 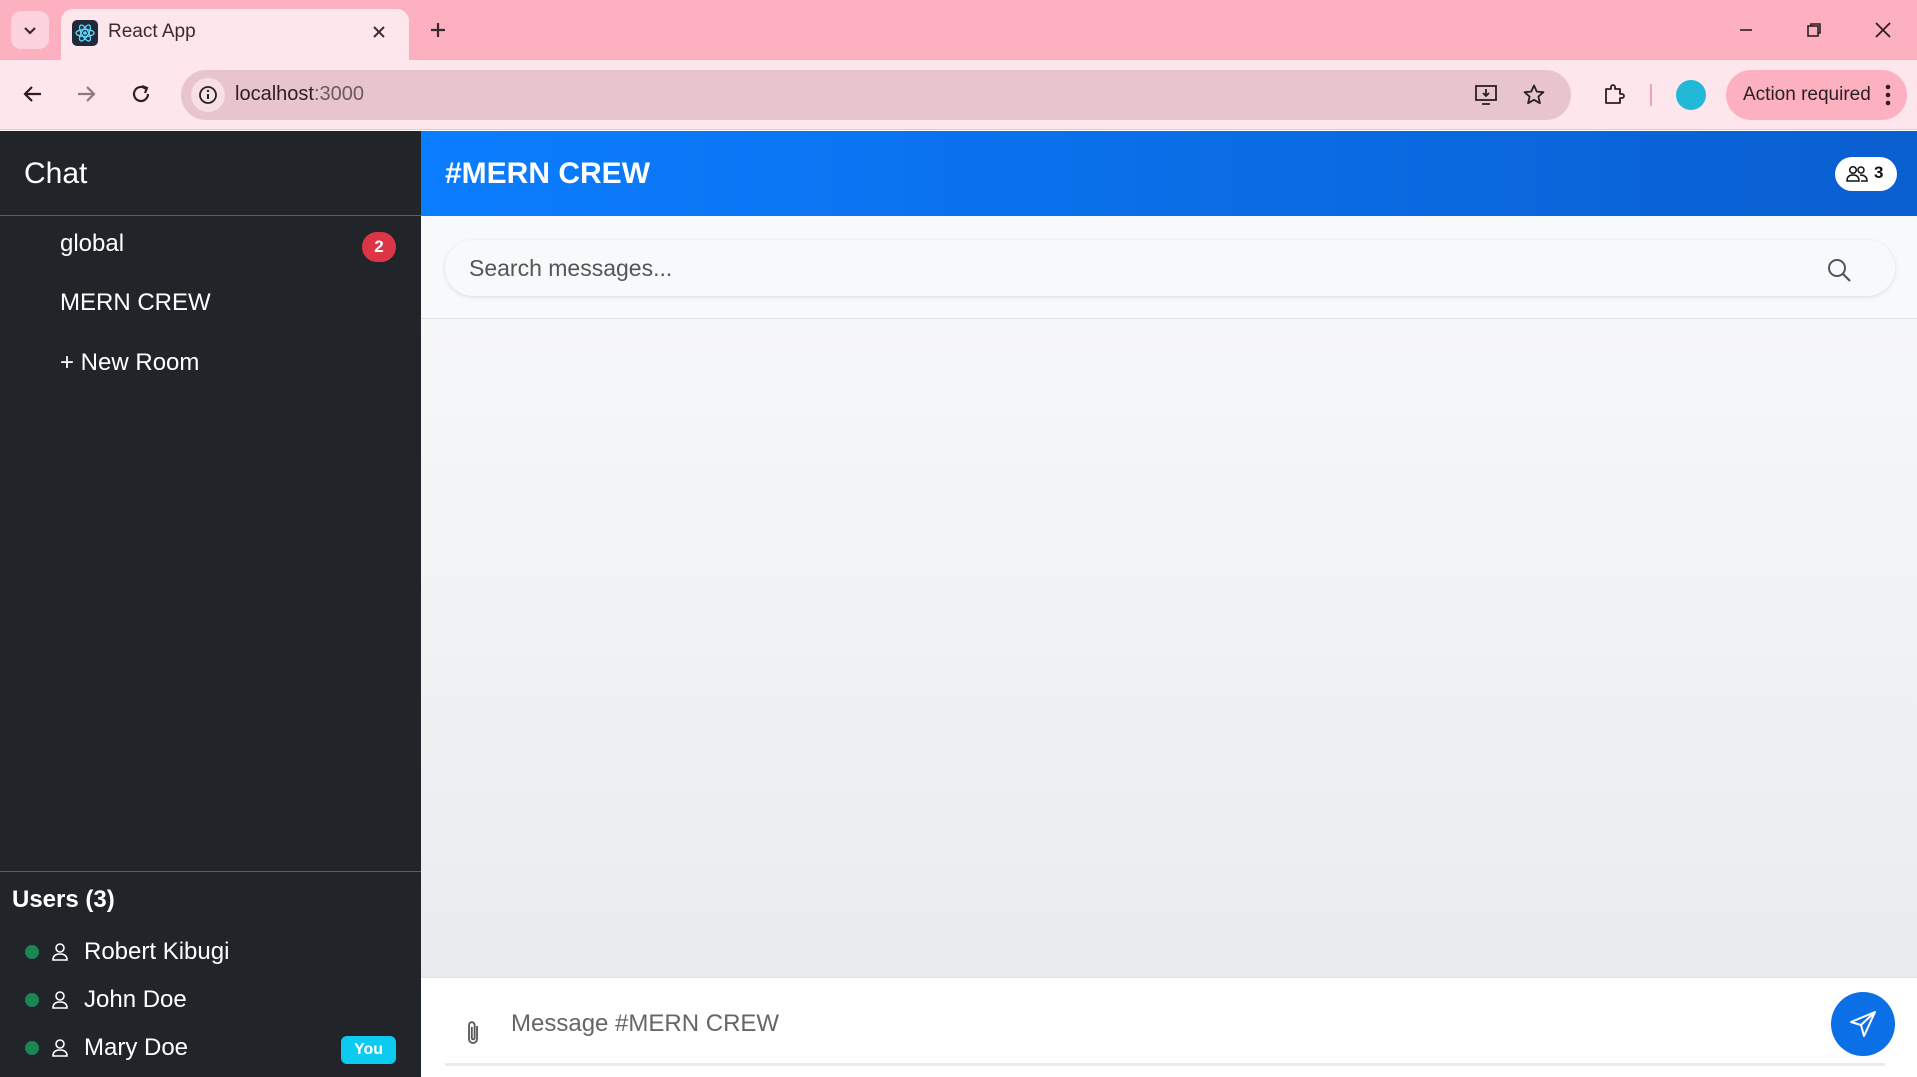 I want to click on bookmark-button, so click(x=1534, y=95).